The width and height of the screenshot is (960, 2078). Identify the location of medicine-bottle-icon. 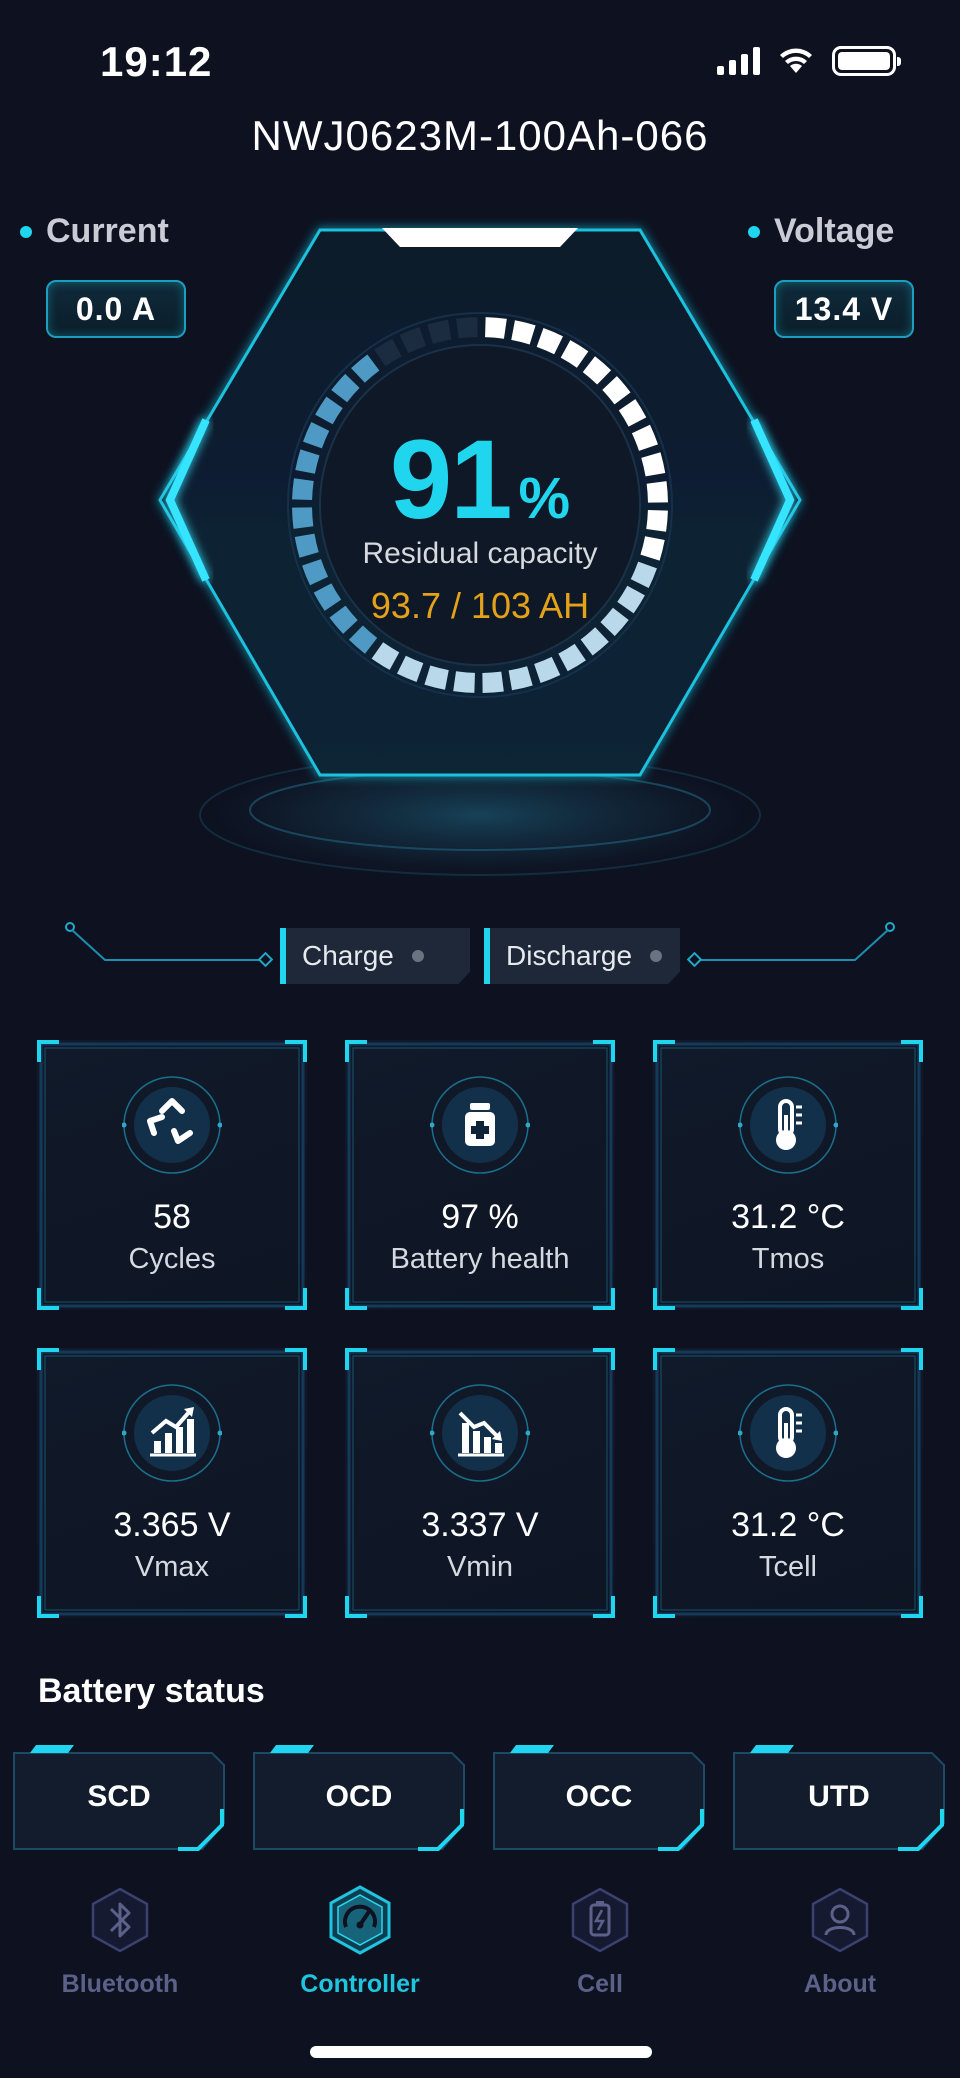
(480, 1125).